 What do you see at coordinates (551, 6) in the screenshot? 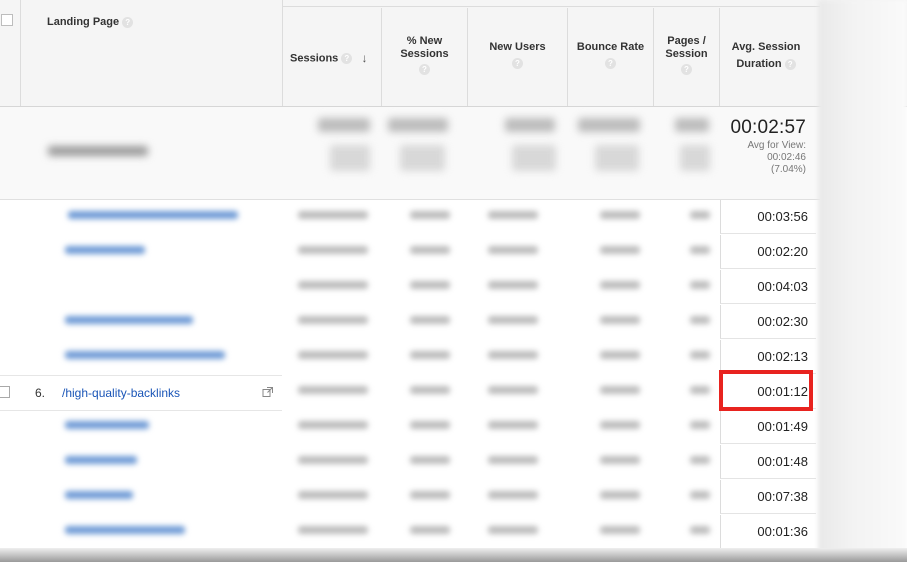
I see `header-group-line` at bounding box center [551, 6].